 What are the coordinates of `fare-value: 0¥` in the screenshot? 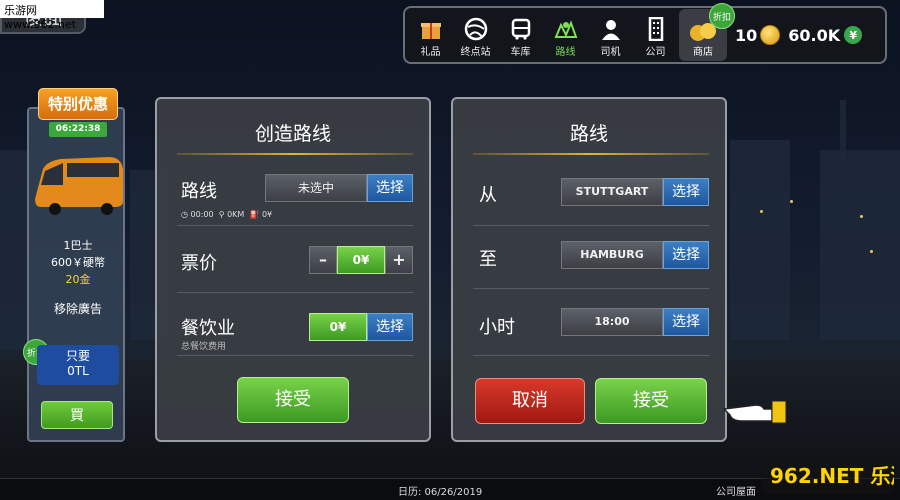 It's located at (361, 260).